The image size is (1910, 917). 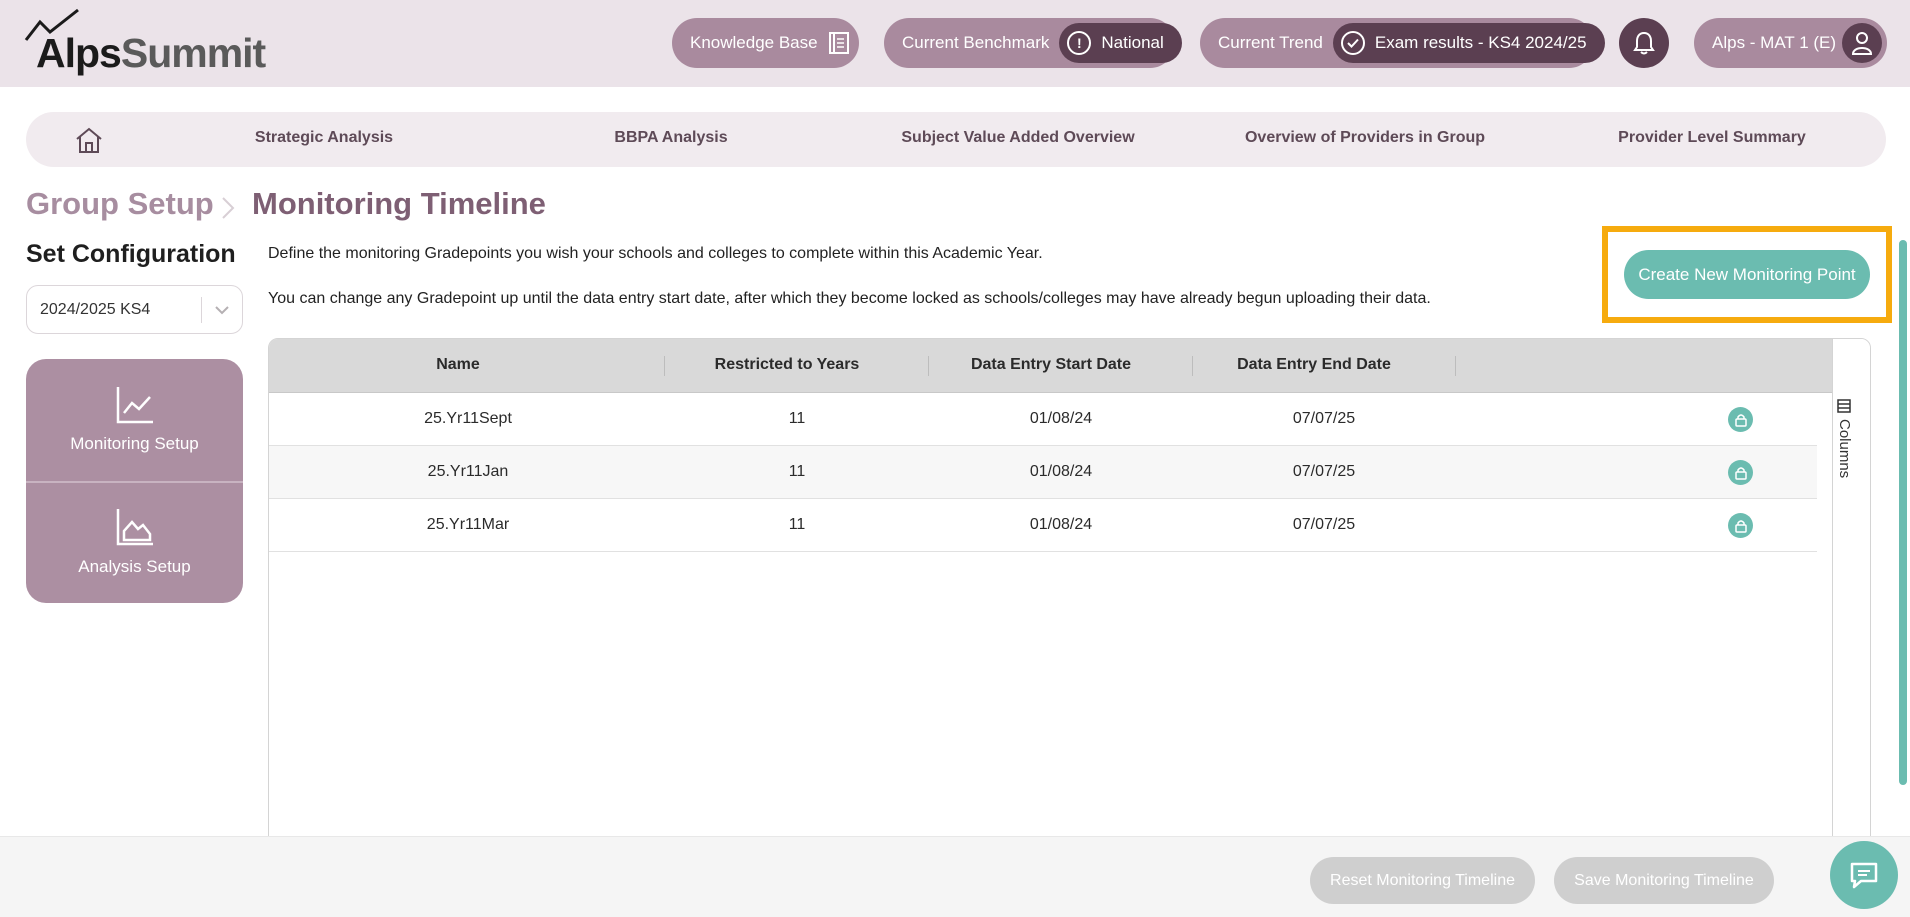 I want to click on nav-strategic-analysis: Strategic Analysis, so click(x=324, y=138).